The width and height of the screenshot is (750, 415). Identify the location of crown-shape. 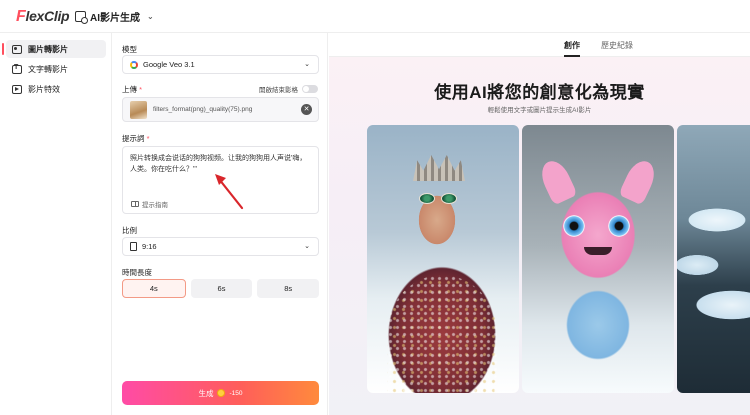
(439, 168).